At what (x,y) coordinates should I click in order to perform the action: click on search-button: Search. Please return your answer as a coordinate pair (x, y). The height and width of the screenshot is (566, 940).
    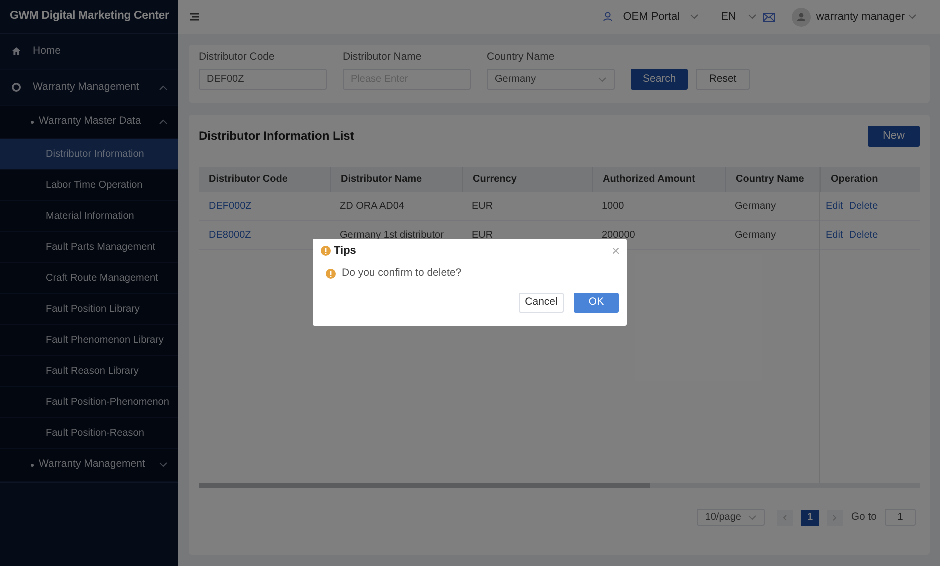
    Looking at the image, I should click on (659, 79).